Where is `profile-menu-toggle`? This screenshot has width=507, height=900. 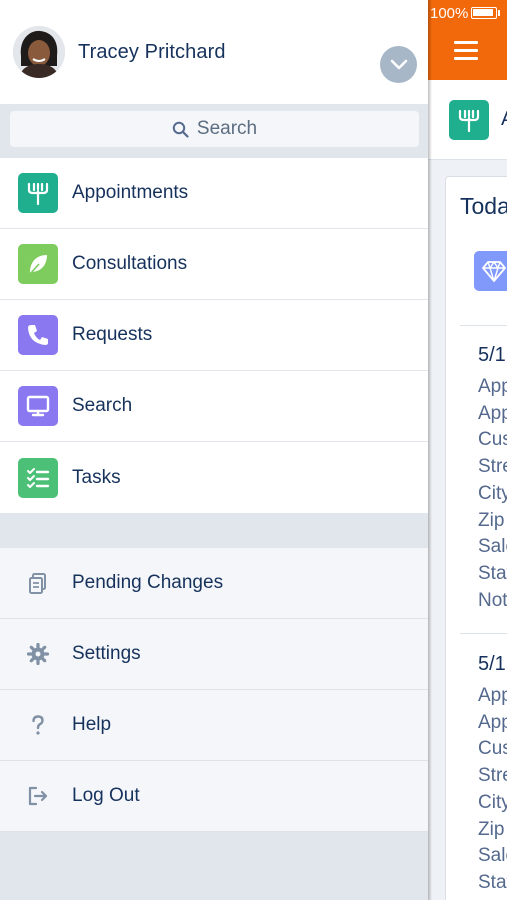 profile-menu-toggle is located at coordinates (398, 64).